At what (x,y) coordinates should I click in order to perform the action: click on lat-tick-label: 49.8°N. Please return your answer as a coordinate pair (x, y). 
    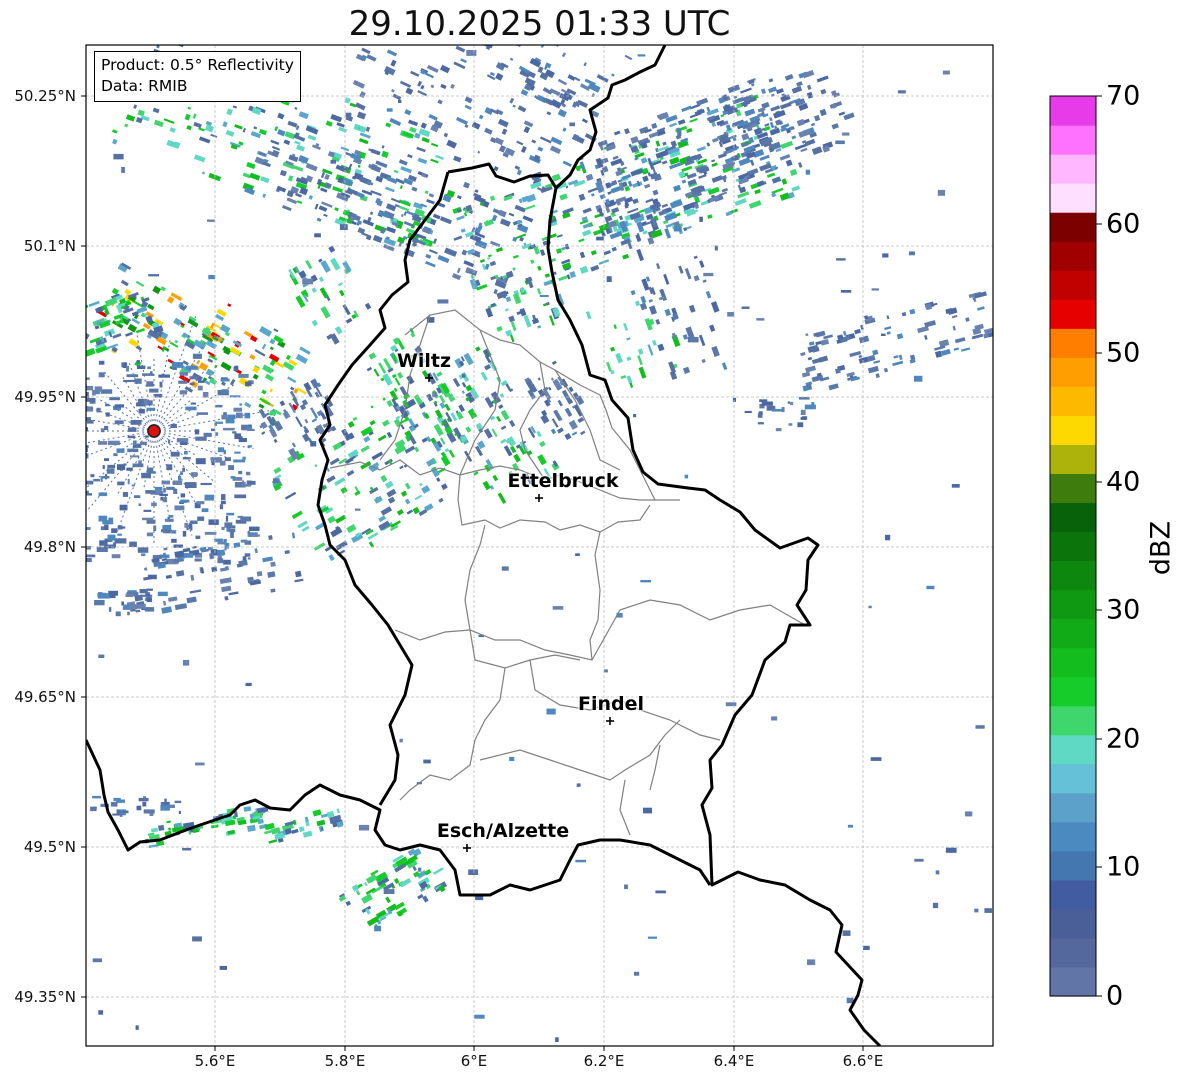
    Looking at the image, I should click on (49, 547).